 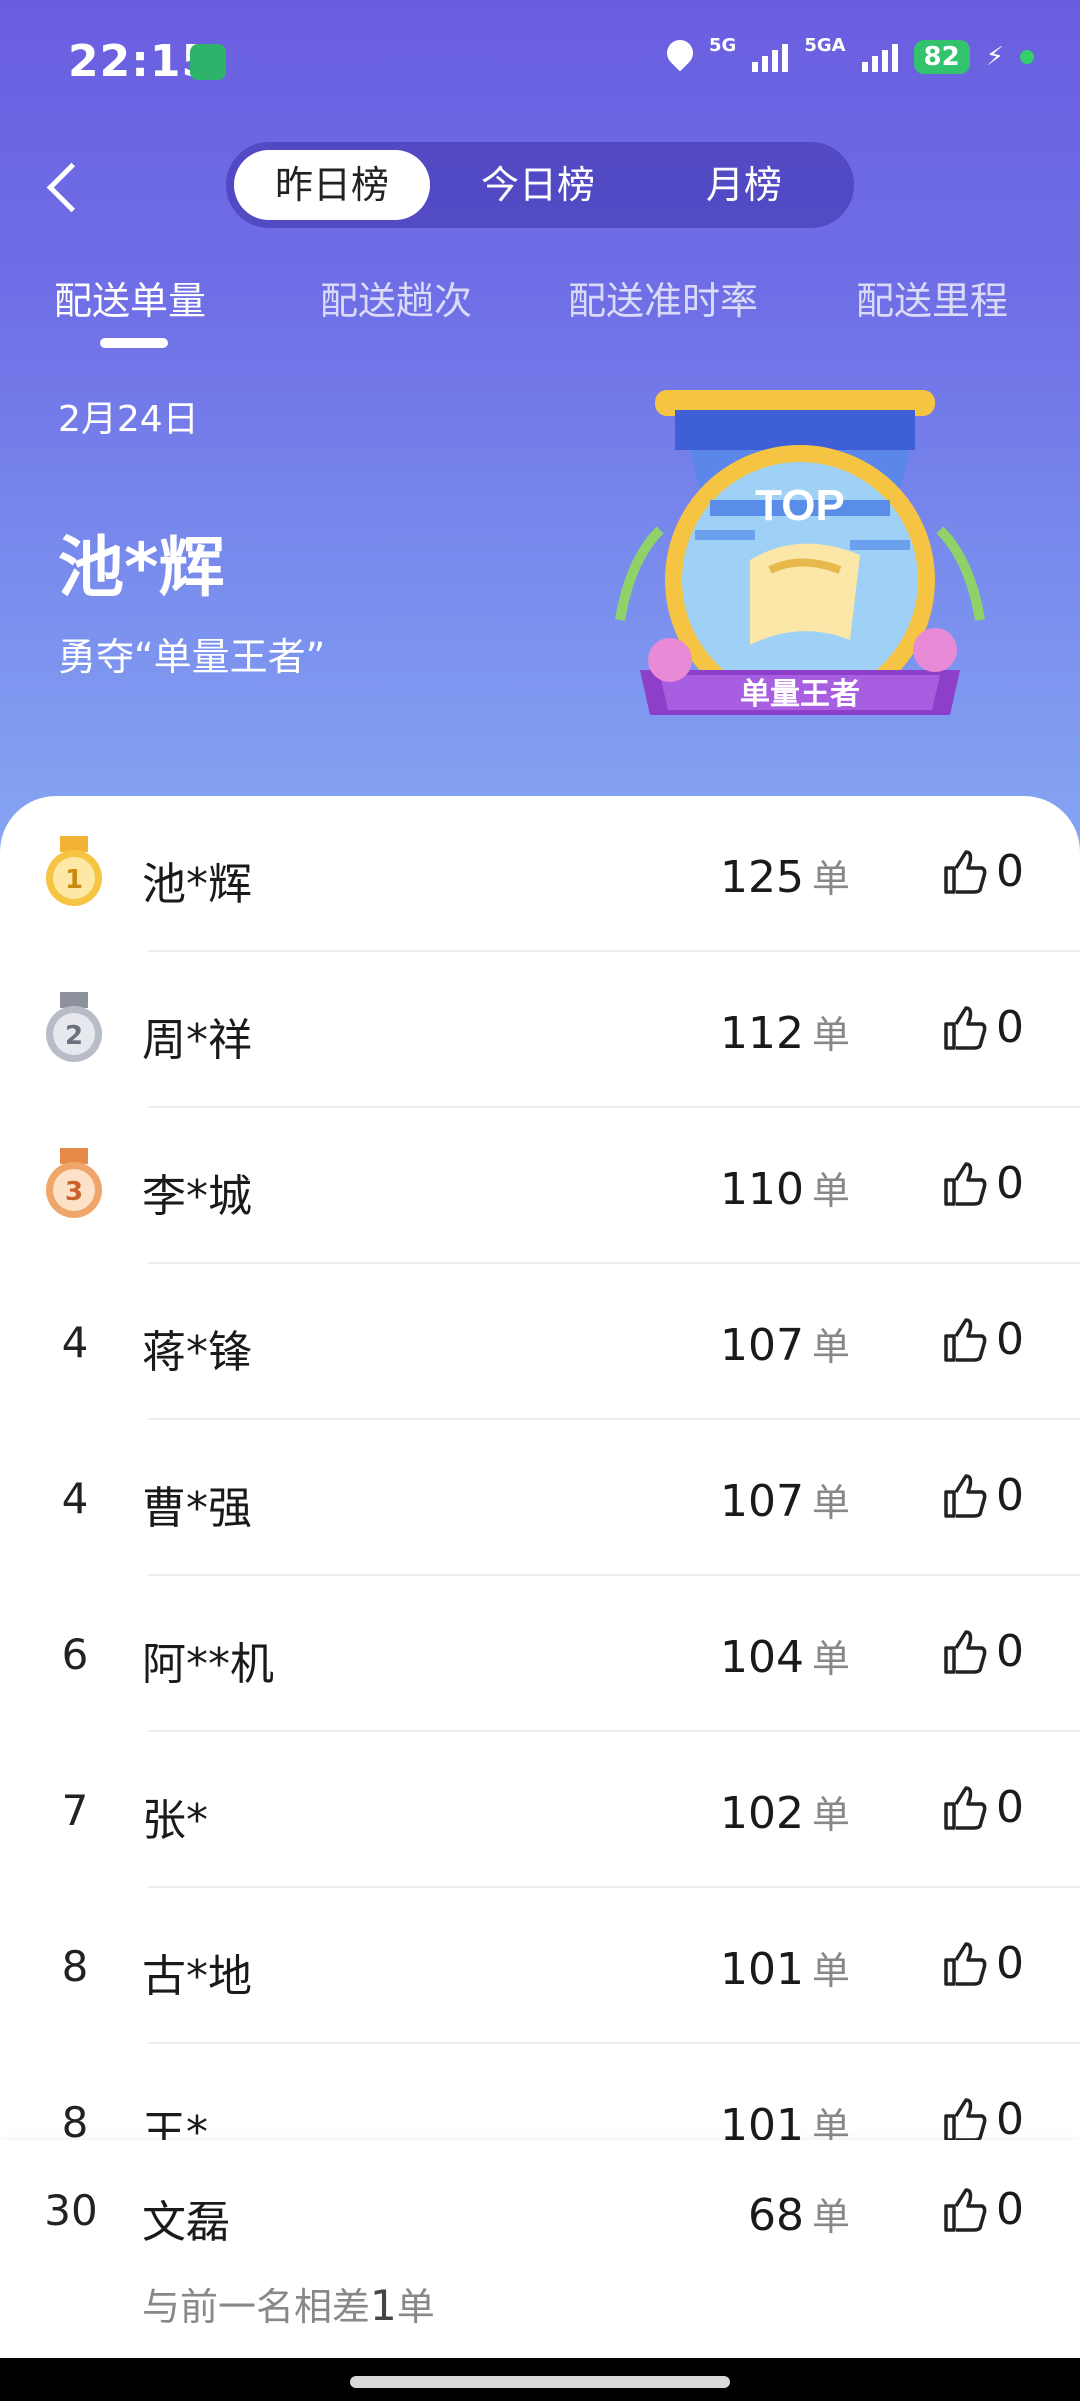 I want to click on list-item: 4 曹*强 107 单 0, so click(x=540, y=1498).